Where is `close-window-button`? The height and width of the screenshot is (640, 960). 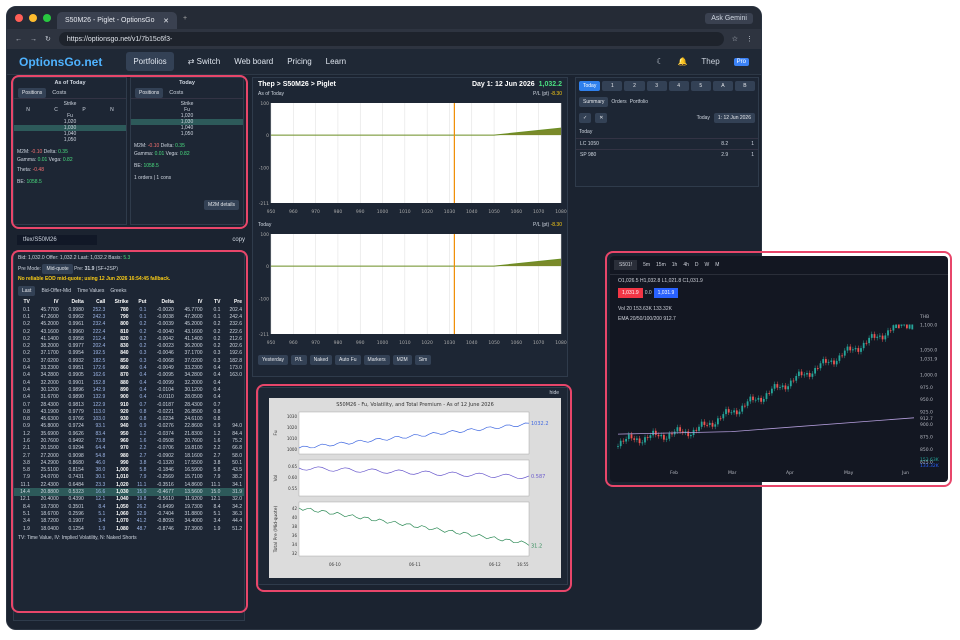 close-window-button is located at coordinates (19, 18).